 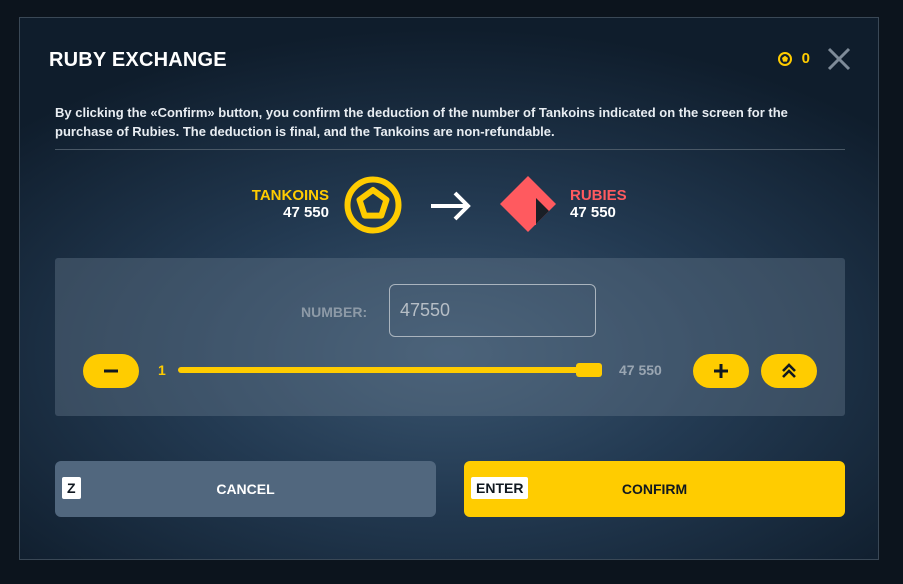 I want to click on rubies-amount: 47 550, so click(x=593, y=212).